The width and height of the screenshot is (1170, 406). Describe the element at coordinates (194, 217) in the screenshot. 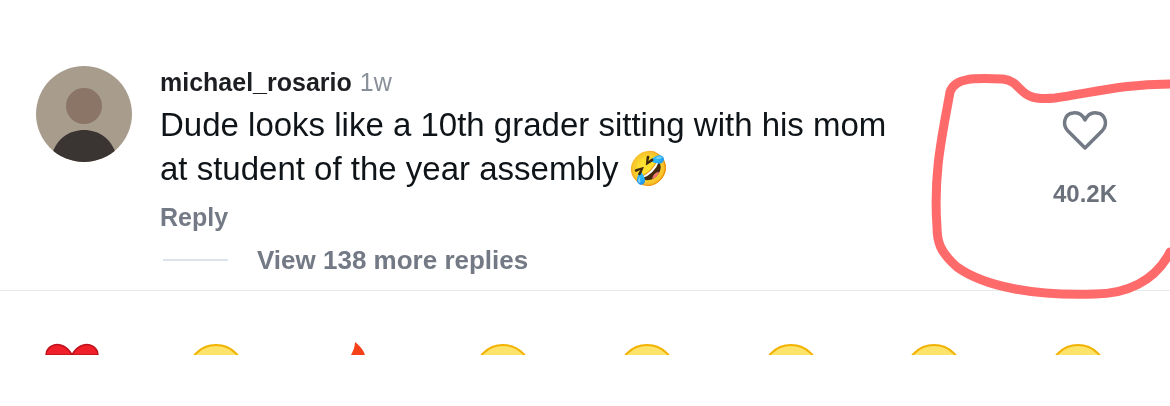

I see `reply-button: Reply` at that location.